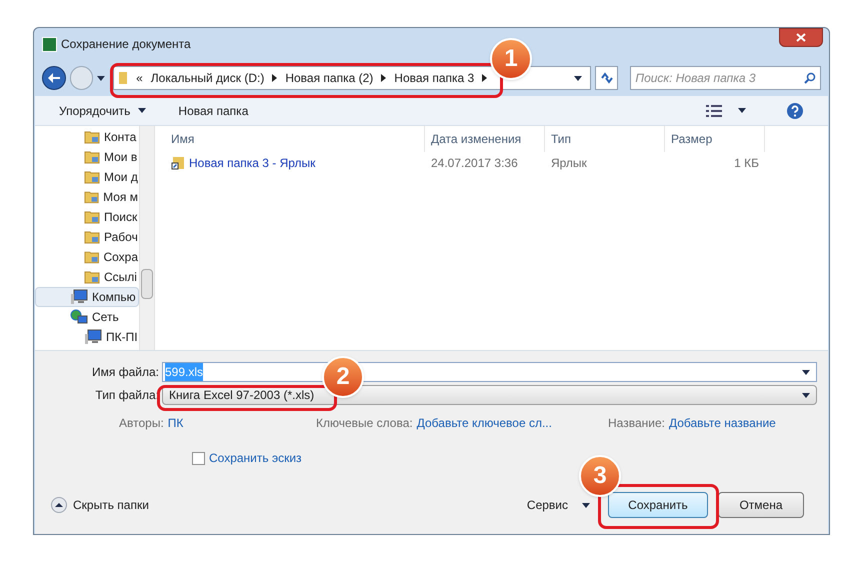 The width and height of the screenshot is (864, 570). I want to click on metadata-label: Ключевые слова:, so click(364, 423).